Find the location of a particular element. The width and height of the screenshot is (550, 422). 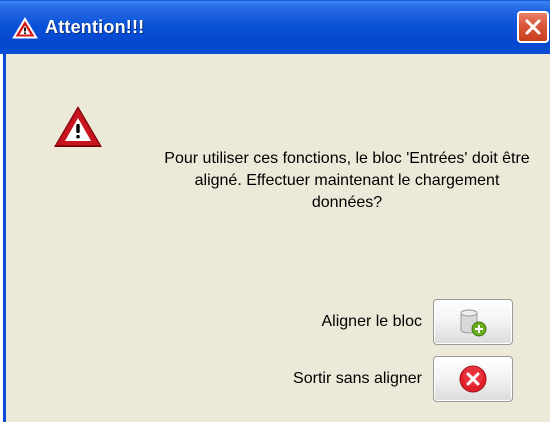

dialog-title: Attention!!! is located at coordinates (95, 27).